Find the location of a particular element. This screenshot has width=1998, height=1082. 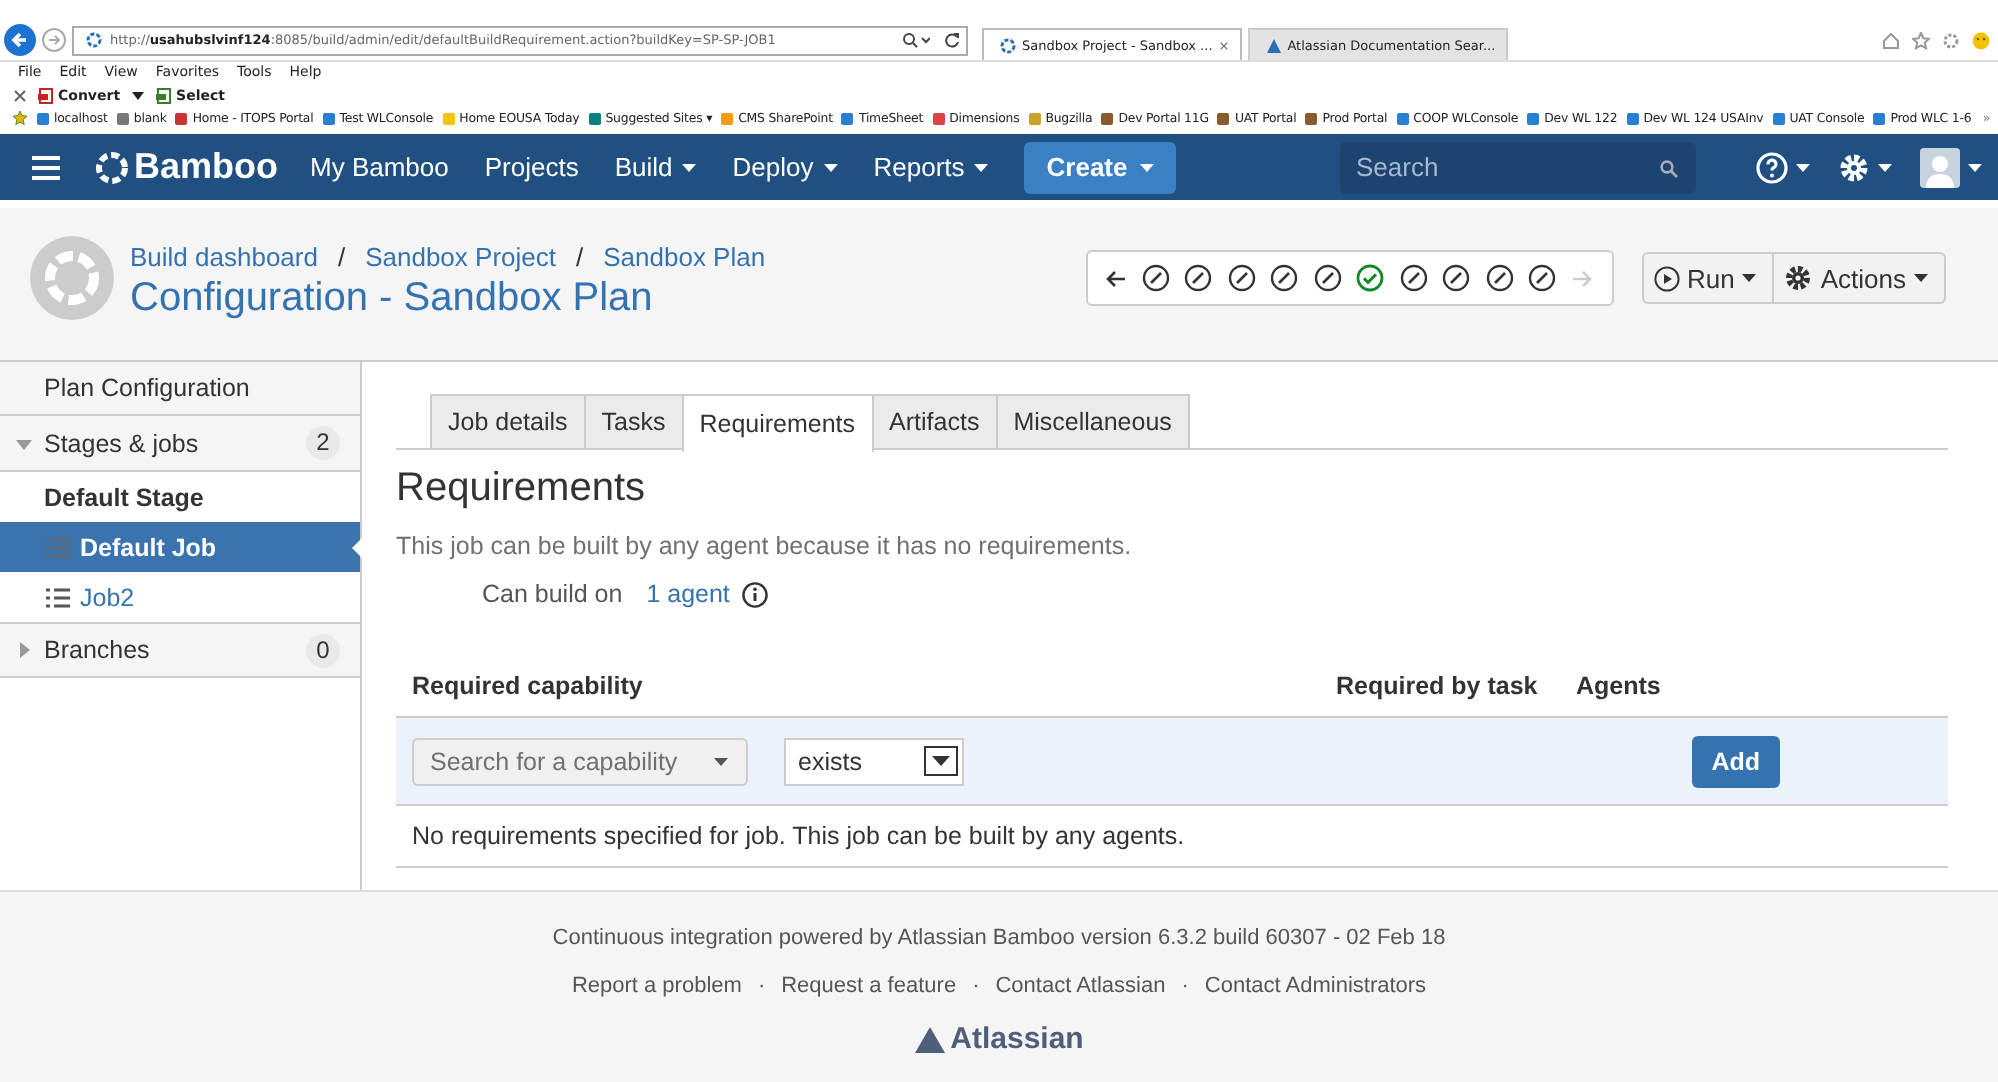

arrow-left-icon is located at coordinates (1116, 278).